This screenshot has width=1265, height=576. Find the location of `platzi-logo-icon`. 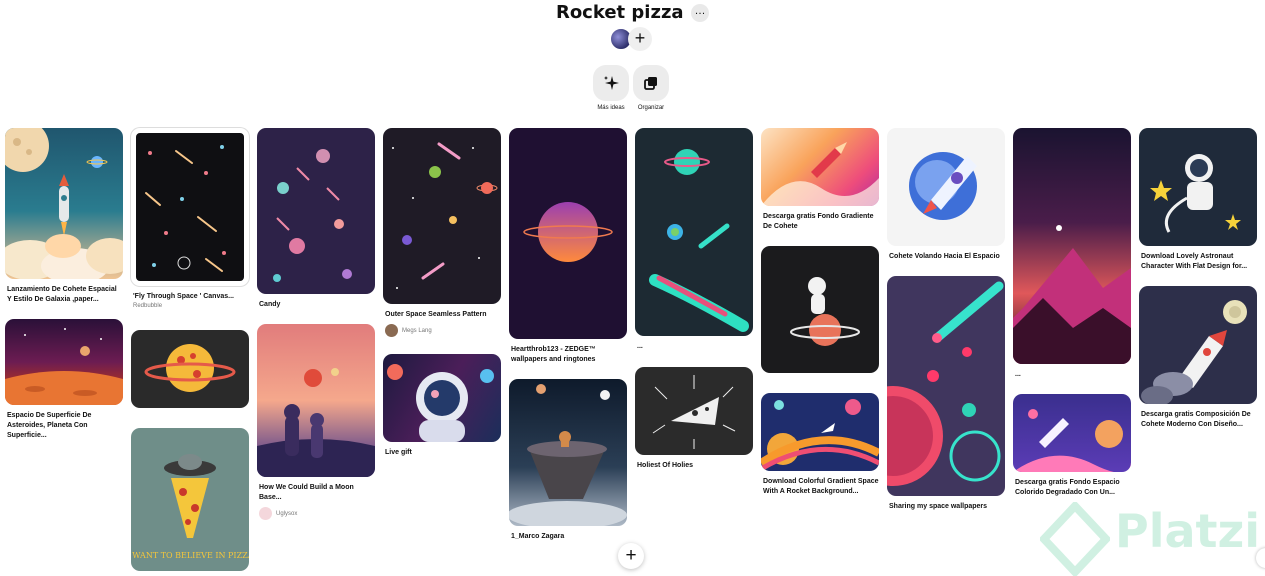

platzi-logo-icon is located at coordinates (1075, 538).